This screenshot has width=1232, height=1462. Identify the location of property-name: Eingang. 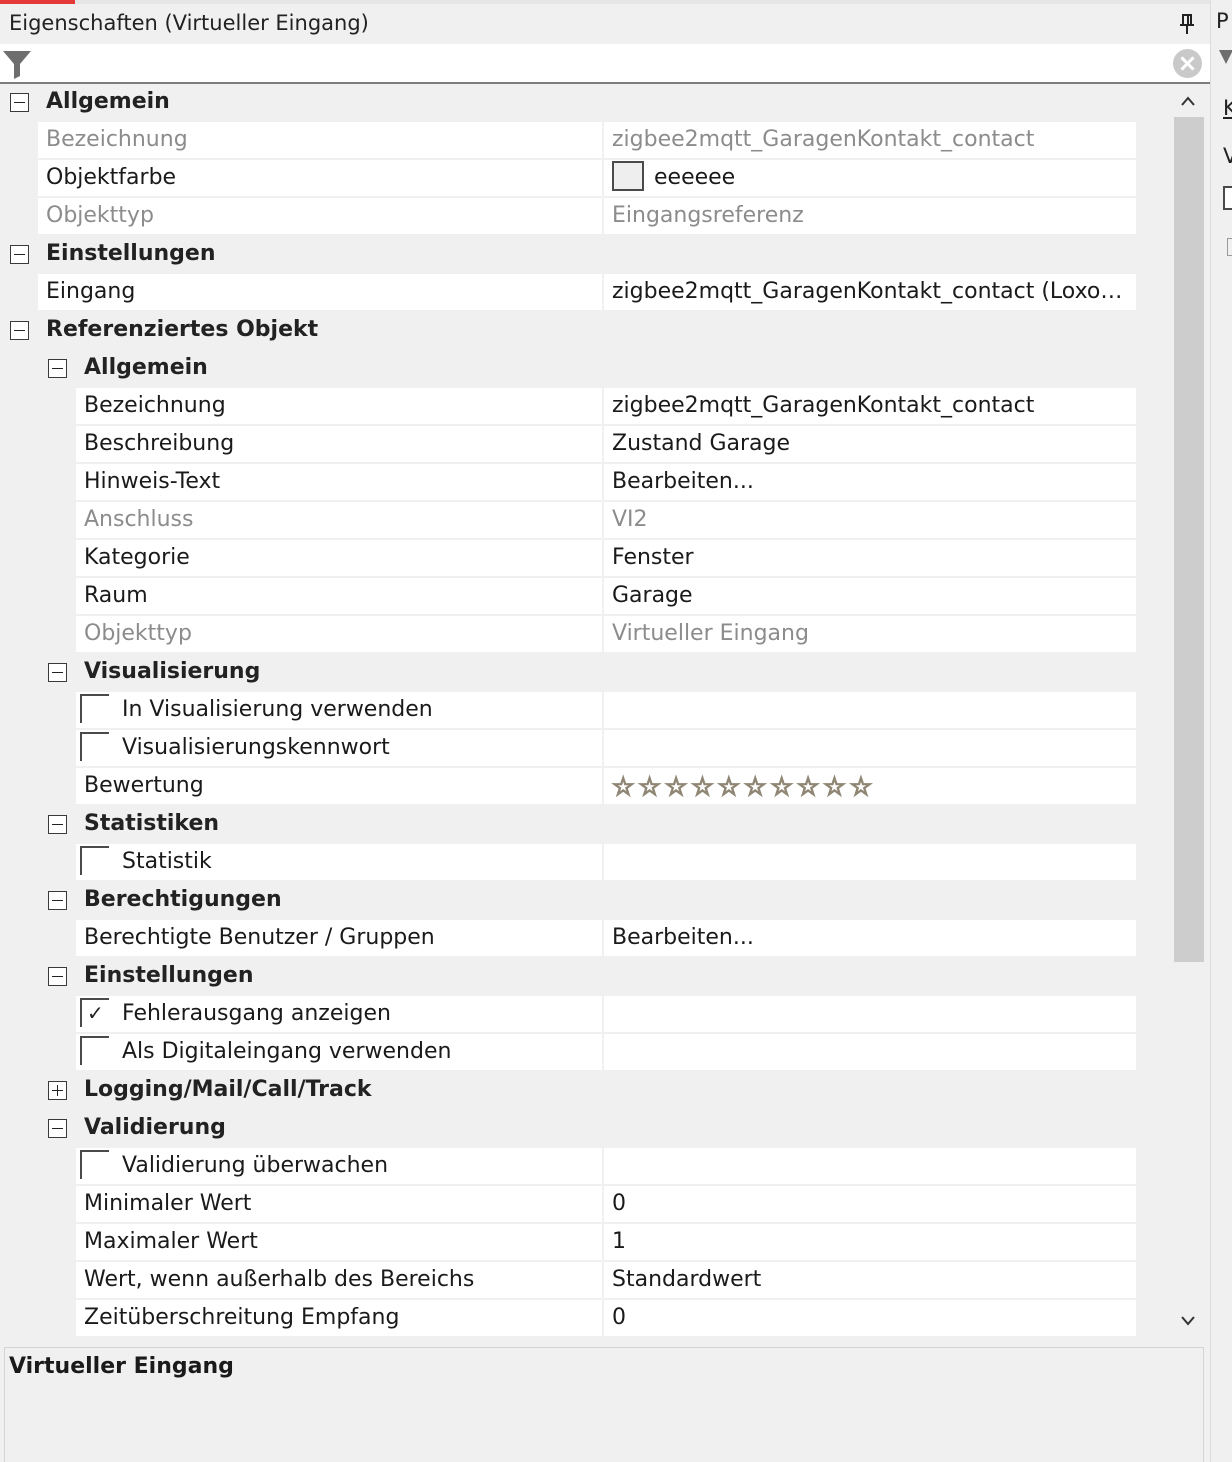
(320, 292).